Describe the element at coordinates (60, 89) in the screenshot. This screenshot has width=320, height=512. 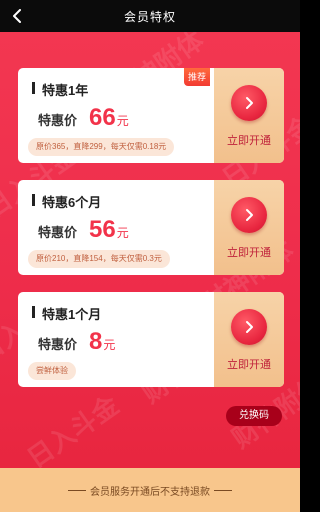
I see `plan-name: 特惠1年` at that location.